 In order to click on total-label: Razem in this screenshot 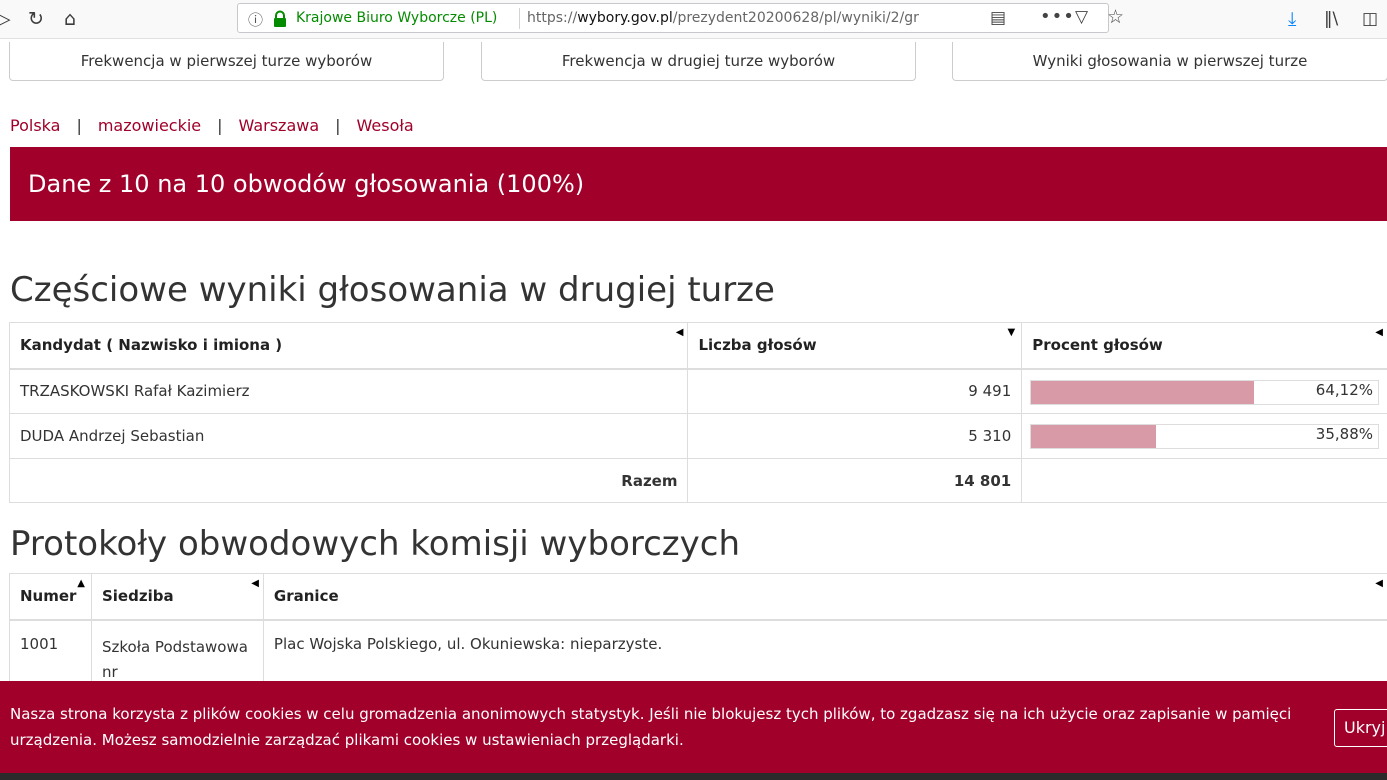, I will do `click(348, 480)`.